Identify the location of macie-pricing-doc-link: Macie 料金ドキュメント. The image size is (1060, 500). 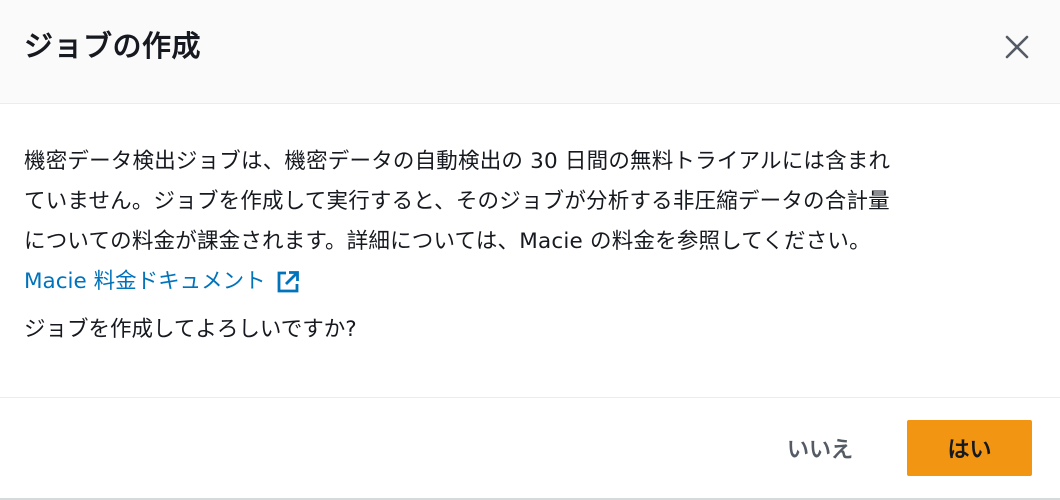
(162, 282).